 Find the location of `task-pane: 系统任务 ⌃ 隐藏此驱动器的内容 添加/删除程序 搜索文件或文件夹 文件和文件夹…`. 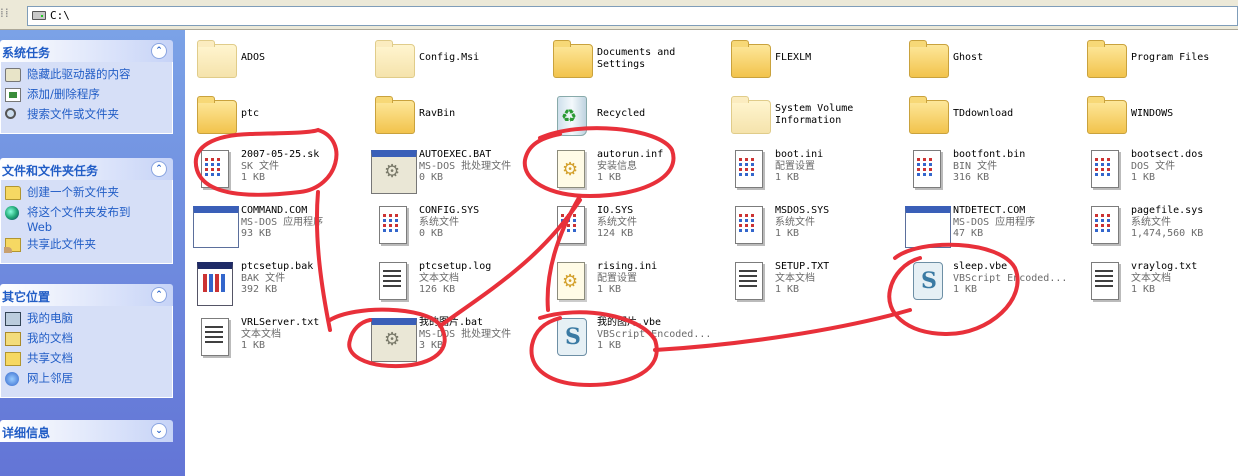

task-pane: 系统任务 ⌃ 隐藏此驱动器的内容 添加/删除程序 搜索文件或文件夹 文件和文件夹… is located at coordinates (92, 253).